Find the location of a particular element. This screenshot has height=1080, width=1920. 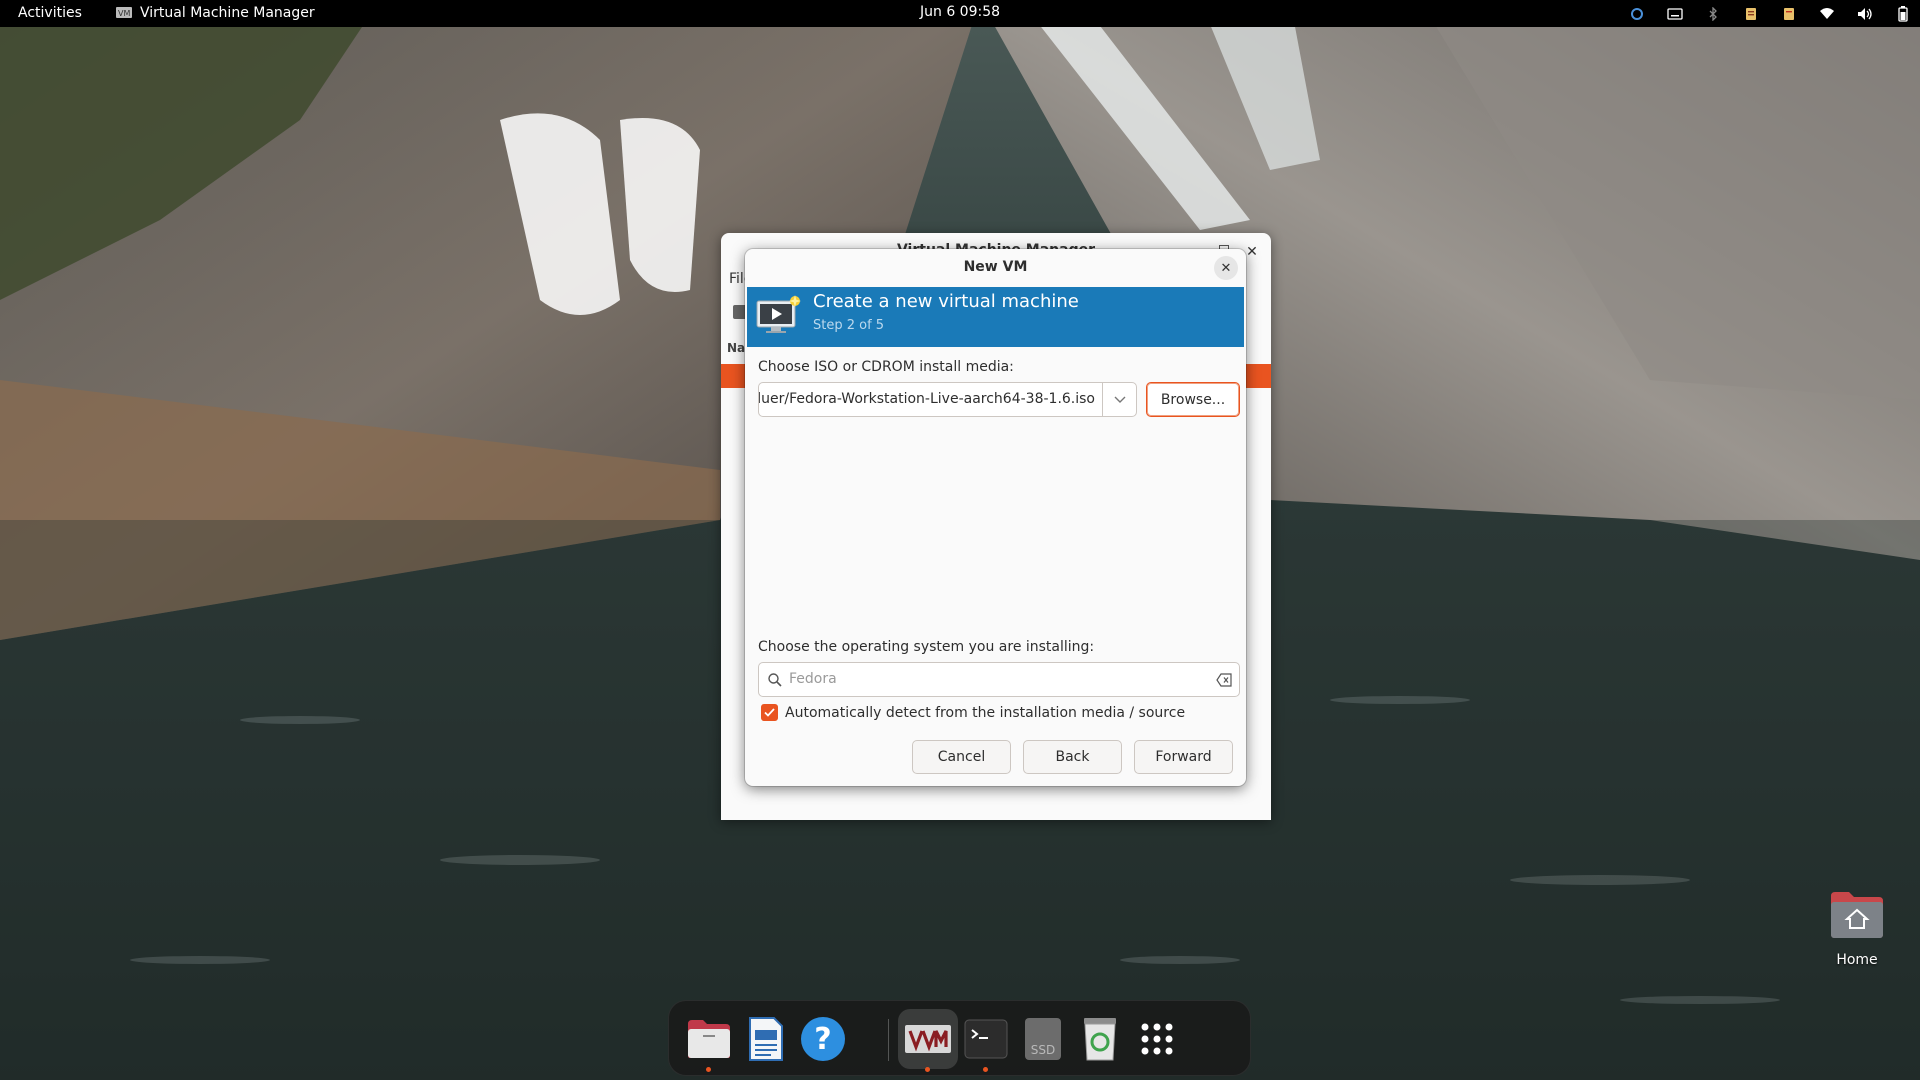

dock-help: ? is located at coordinates (823, 1039).